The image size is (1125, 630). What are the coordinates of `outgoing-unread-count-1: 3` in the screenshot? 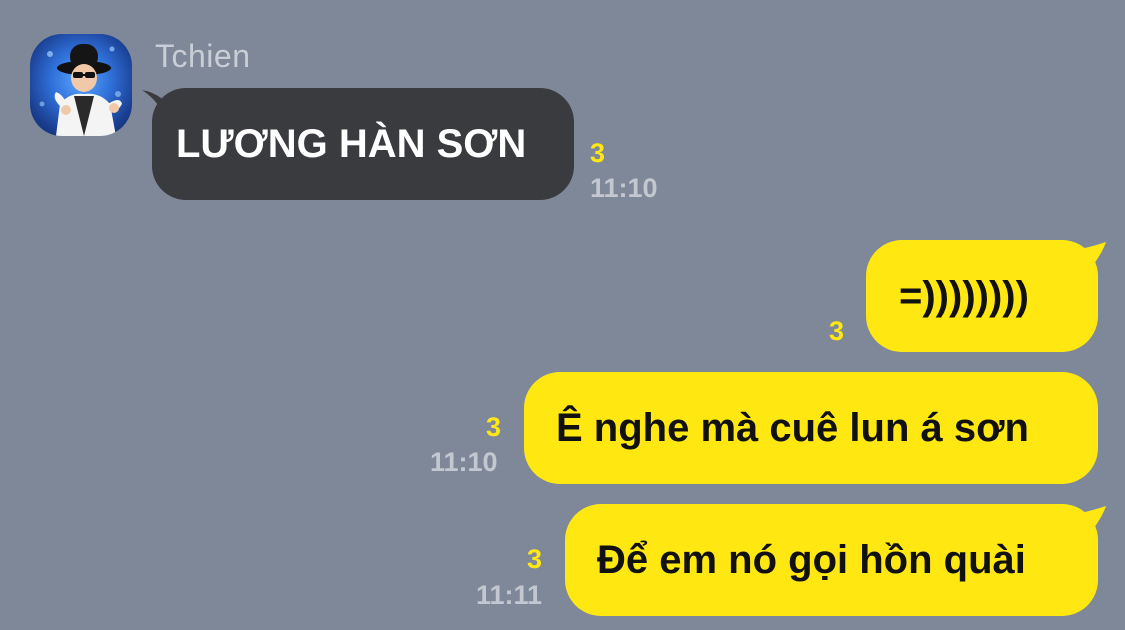 It's located at (837, 331).